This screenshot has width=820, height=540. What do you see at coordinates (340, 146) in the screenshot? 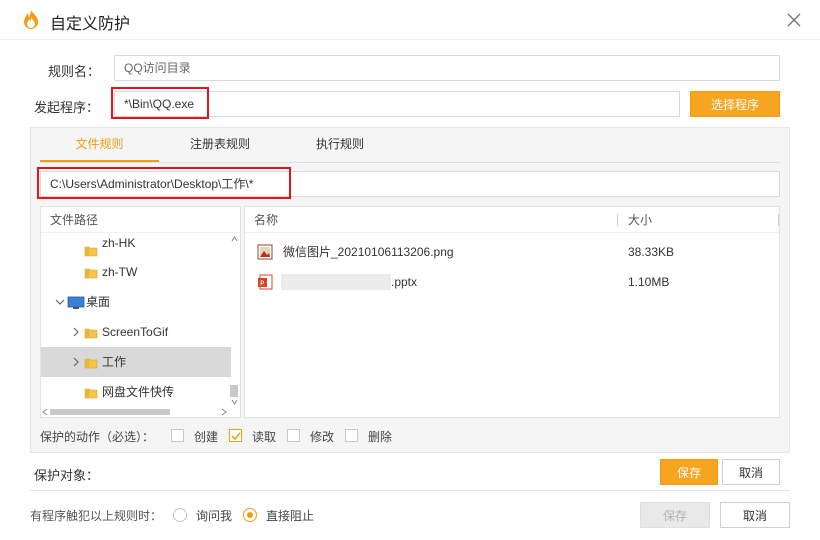
I see `tab-execute-rules: 执行规则` at bounding box center [340, 146].